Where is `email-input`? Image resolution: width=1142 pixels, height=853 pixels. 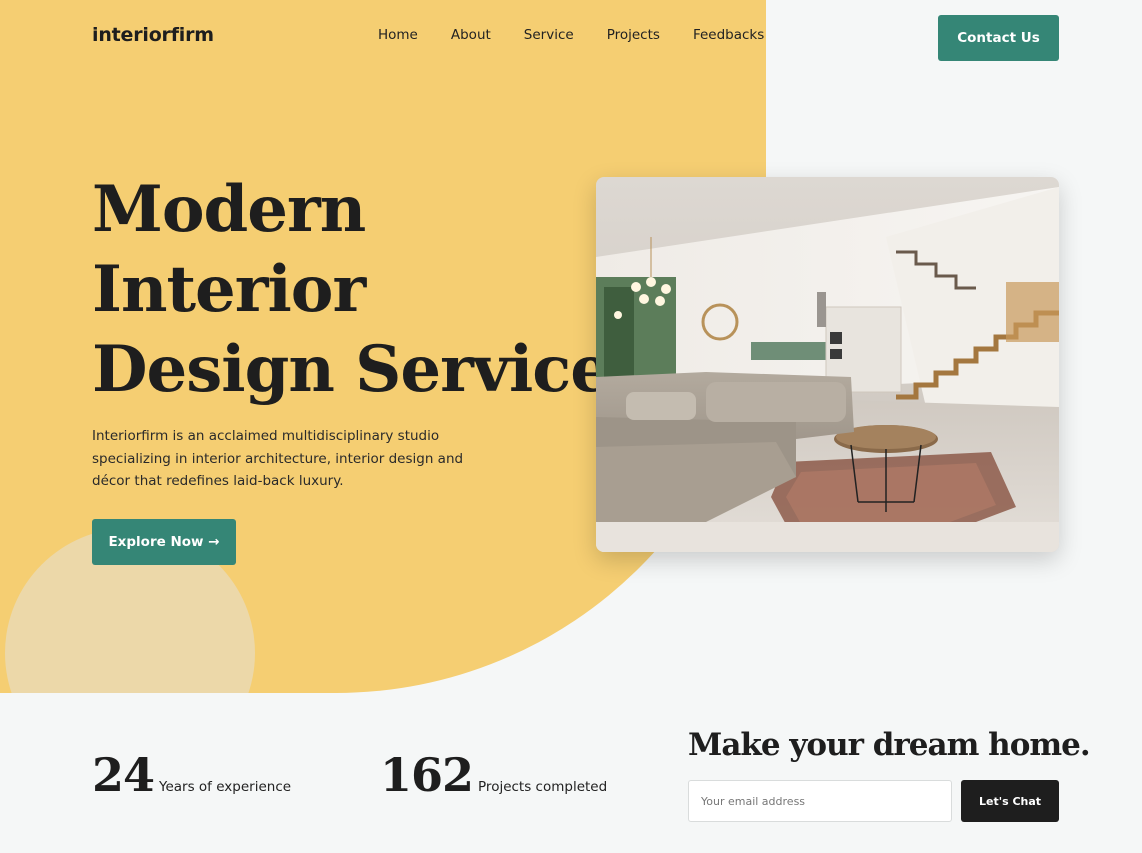 email-input is located at coordinates (820, 801).